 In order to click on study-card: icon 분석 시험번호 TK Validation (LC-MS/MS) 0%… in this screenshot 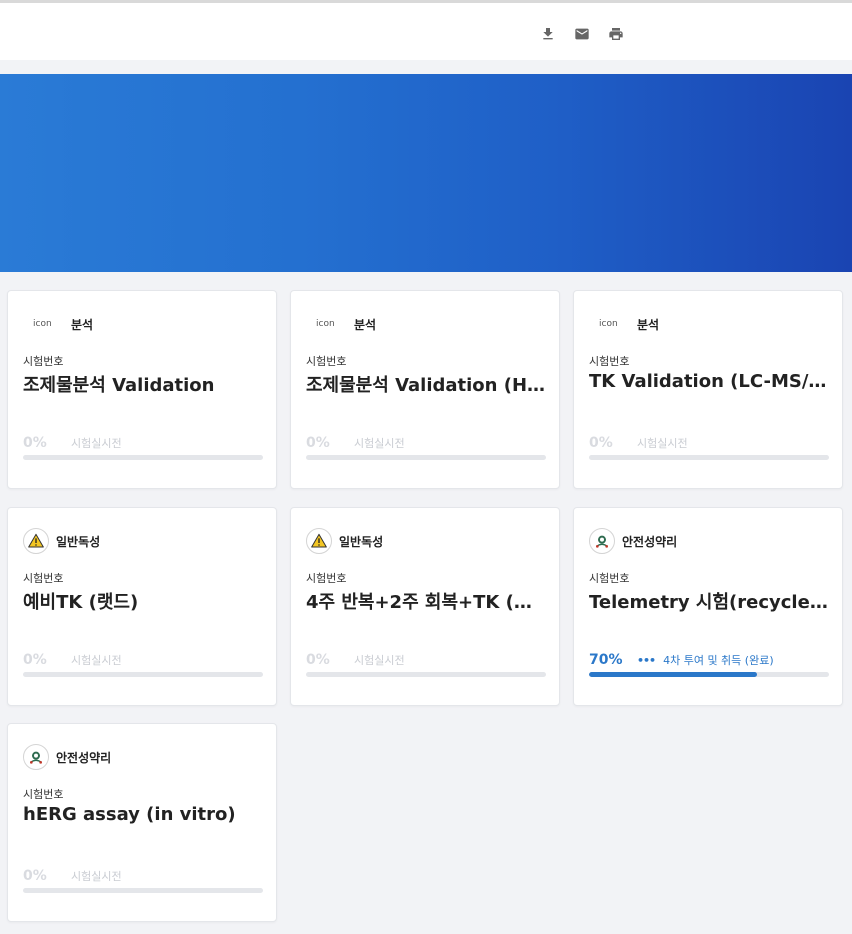, I will do `click(708, 389)`.